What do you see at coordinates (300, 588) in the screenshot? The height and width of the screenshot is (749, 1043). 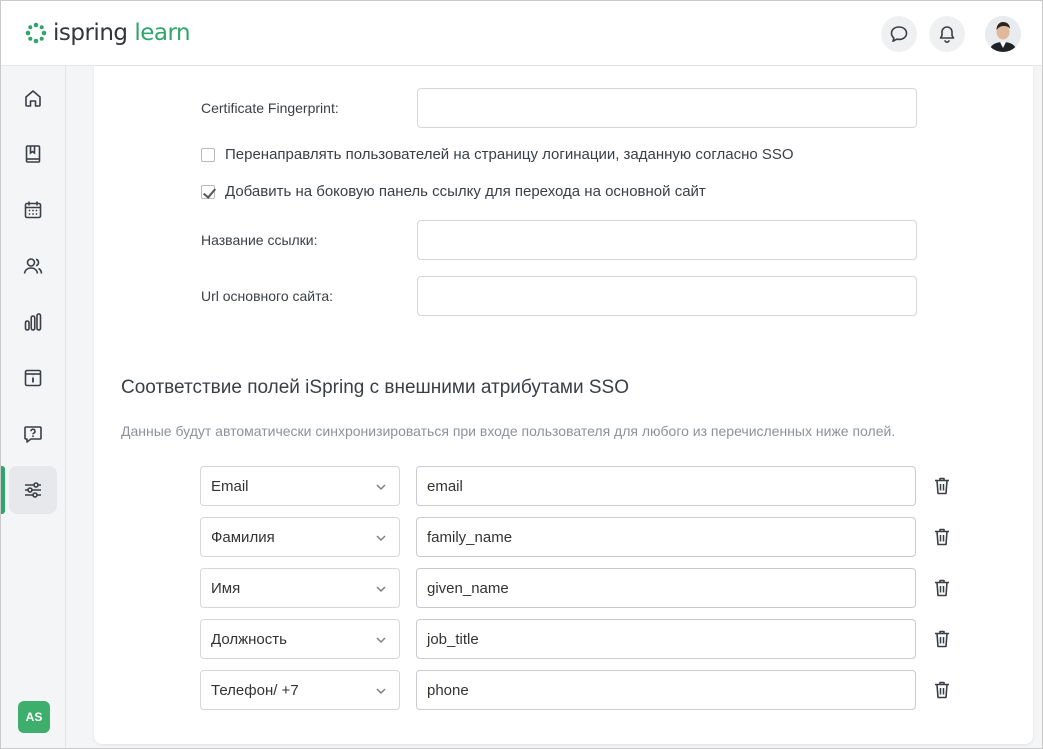 I see `field-select: Имя` at bounding box center [300, 588].